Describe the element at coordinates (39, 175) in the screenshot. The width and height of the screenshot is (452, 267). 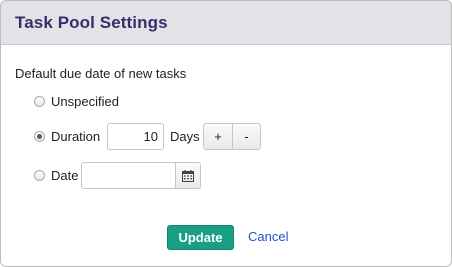
I see `date-radio` at that location.